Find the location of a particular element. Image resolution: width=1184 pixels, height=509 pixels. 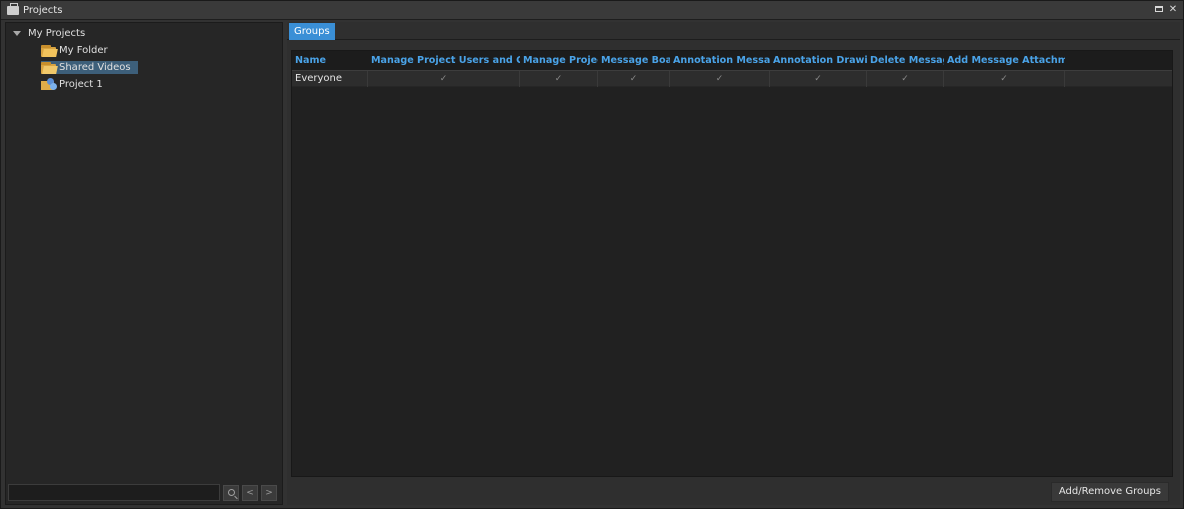

column-header-message-board: Message Board is located at coordinates (634, 60).